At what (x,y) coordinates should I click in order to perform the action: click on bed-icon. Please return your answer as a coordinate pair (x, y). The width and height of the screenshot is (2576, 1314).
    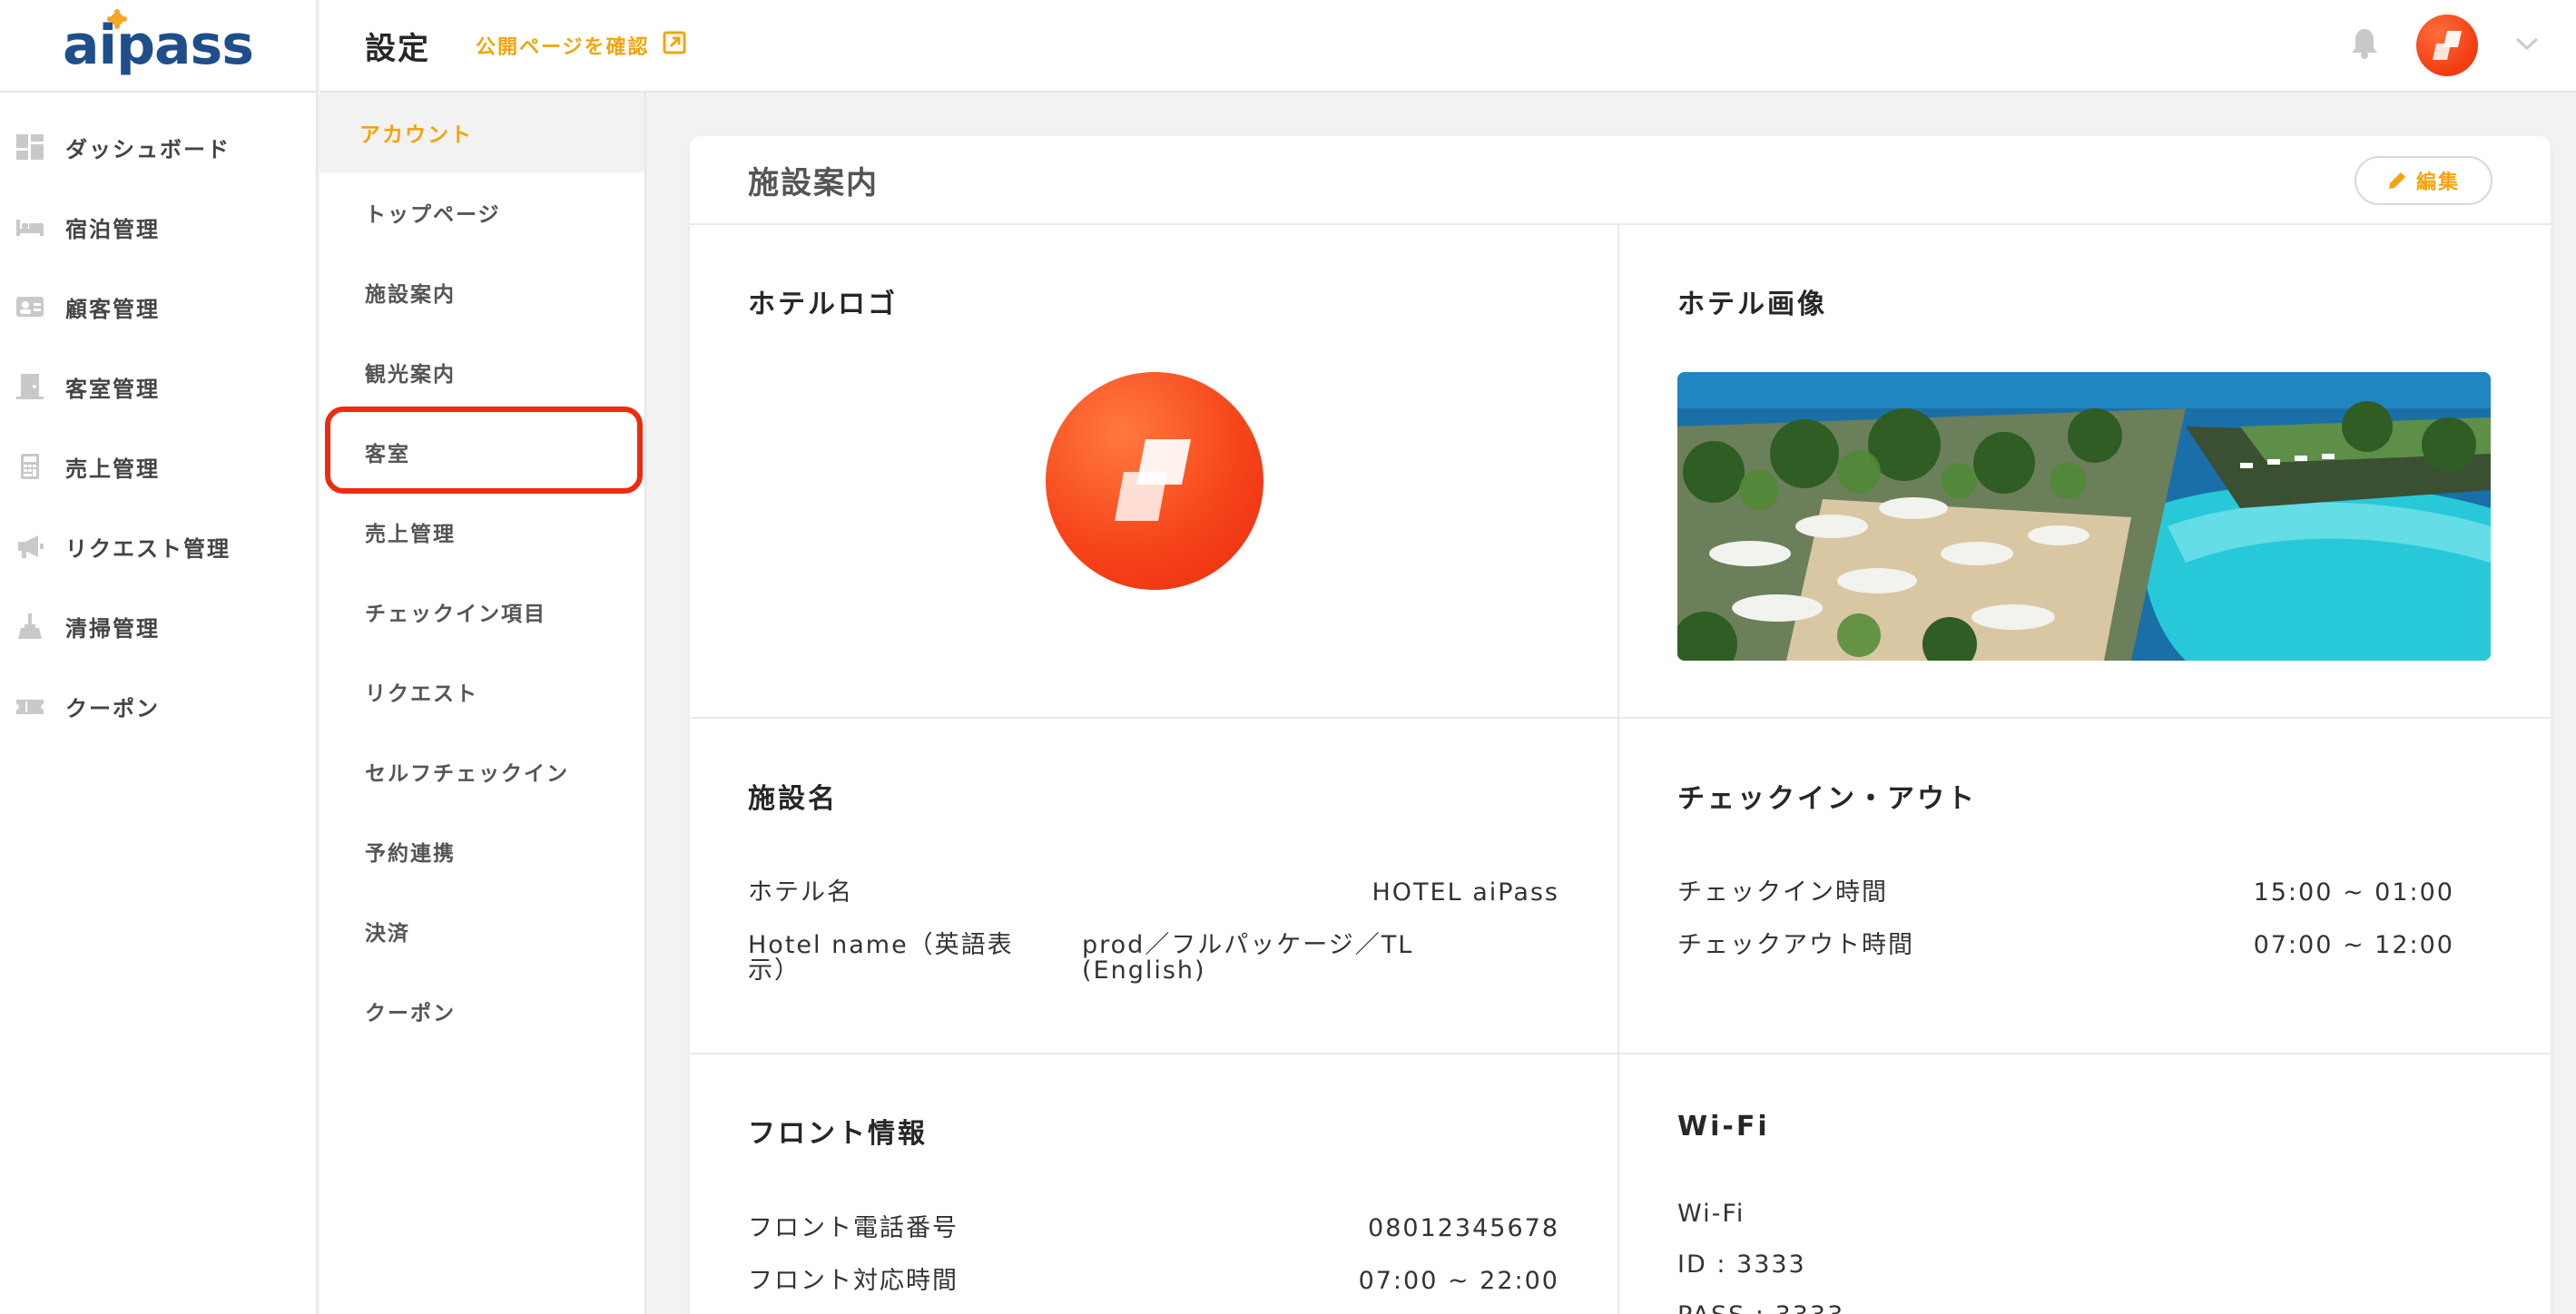
    Looking at the image, I should click on (30, 227).